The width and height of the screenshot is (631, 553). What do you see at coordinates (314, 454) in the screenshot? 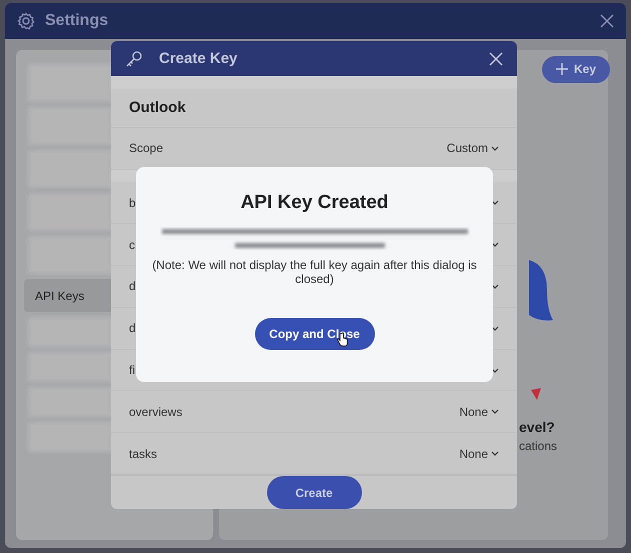
I see `permission-row: tasks None` at bounding box center [314, 454].